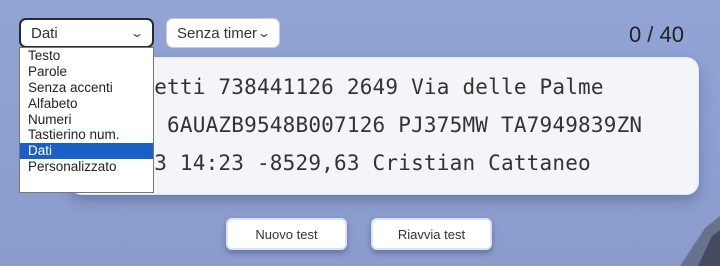  I want to click on dropdown-option-alfabeto: Alfabeto, so click(86, 104).